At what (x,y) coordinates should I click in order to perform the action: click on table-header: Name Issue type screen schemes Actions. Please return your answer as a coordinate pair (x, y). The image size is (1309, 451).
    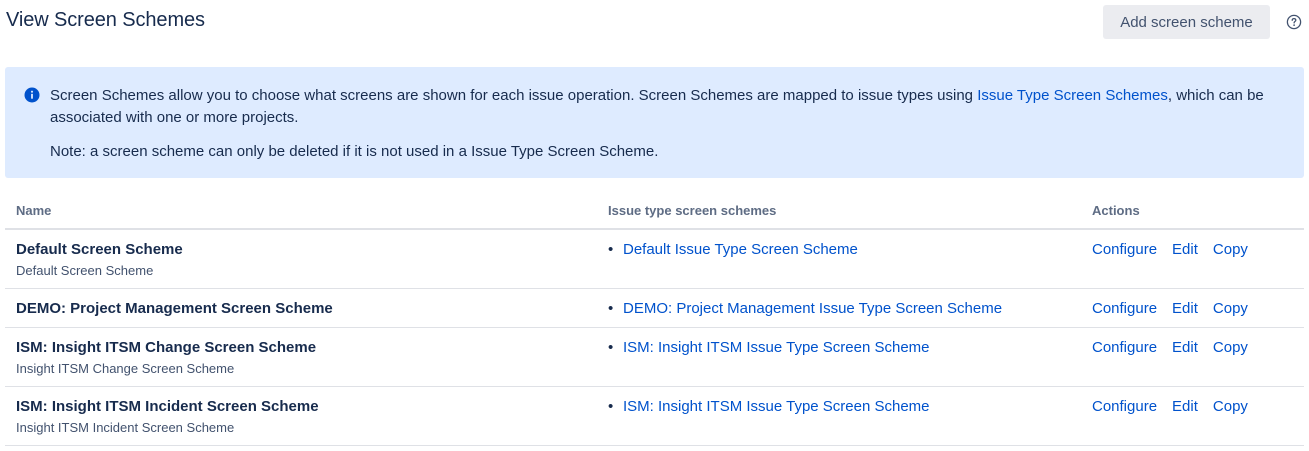
    Looking at the image, I should click on (654, 213).